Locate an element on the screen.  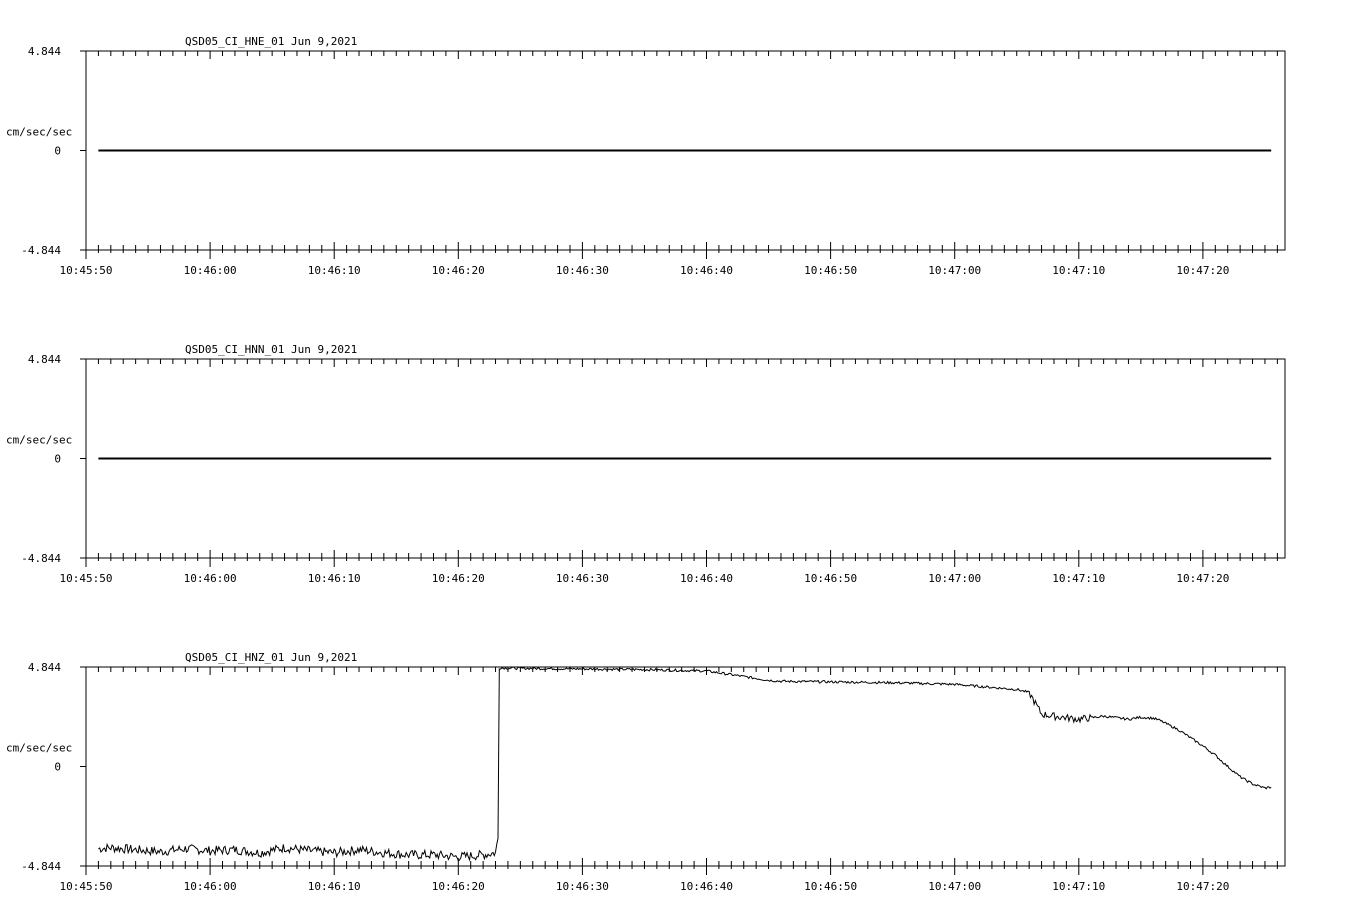
panel-title: QSD05_CI_HNE_01 Jun 9,2021 is located at coordinates (271, 41).